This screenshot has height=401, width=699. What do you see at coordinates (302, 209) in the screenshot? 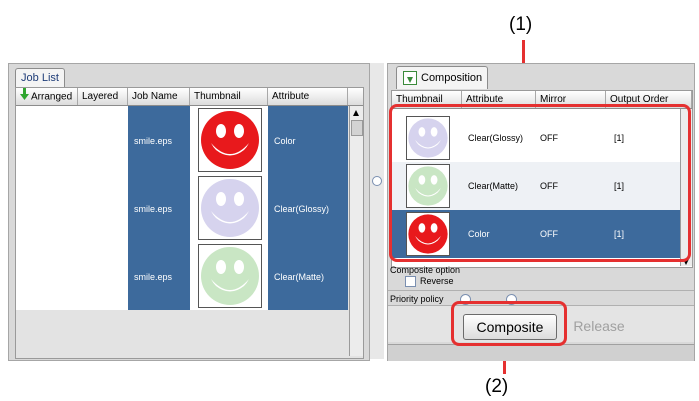
I see `attribute-cell: Clear(Glossy)` at bounding box center [302, 209].